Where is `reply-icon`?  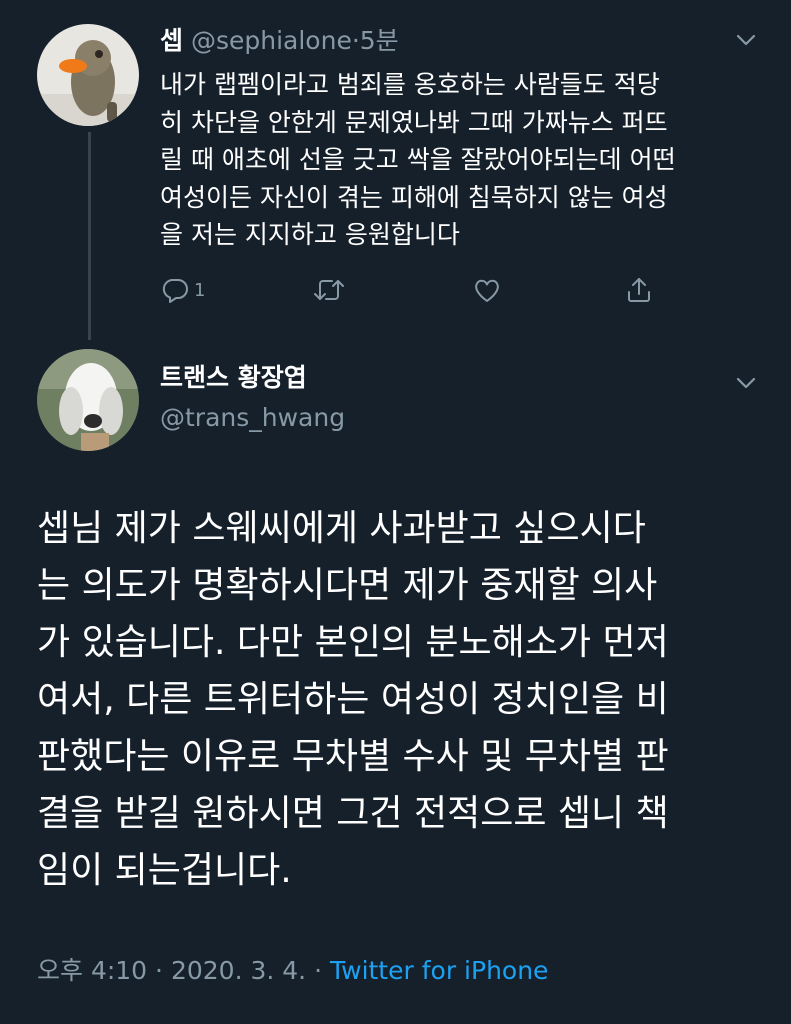
reply-icon is located at coordinates (175, 291).